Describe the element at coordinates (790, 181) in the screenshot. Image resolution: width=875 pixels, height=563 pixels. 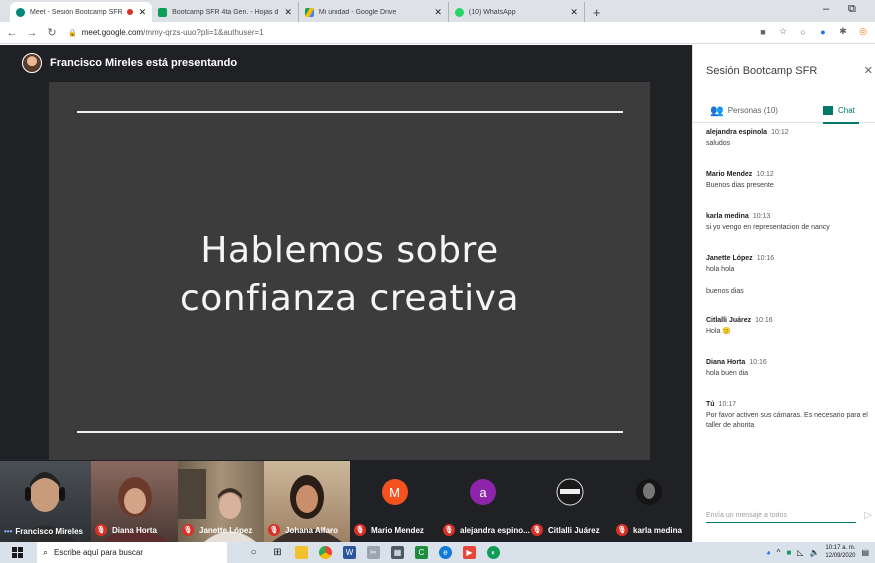
I see `chat-message: Mario Mendez 10:12 Buenos dias presente` at that location.